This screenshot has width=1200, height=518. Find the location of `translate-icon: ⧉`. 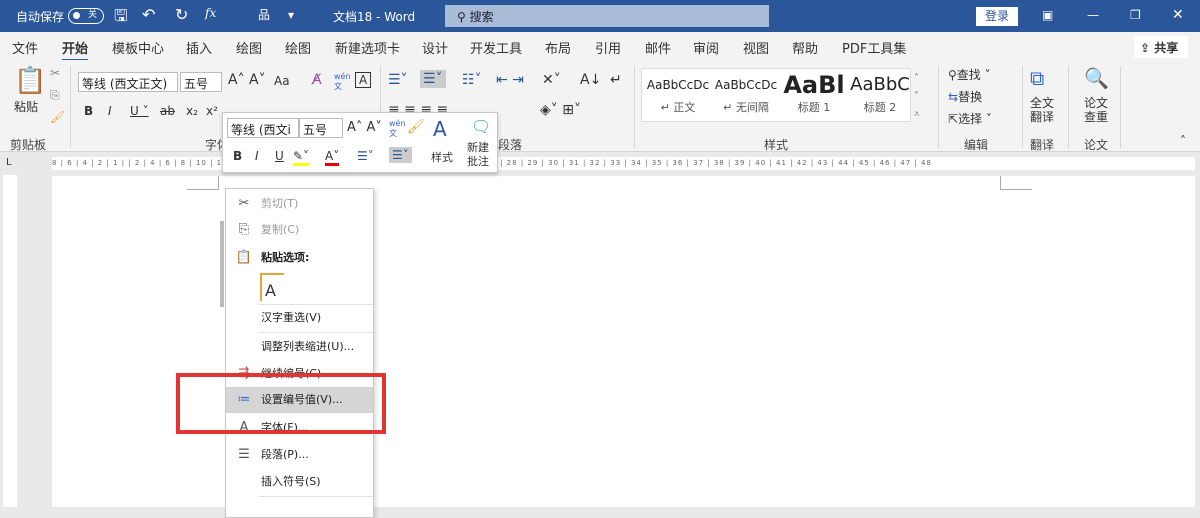

translate-icon: ⧉ is located at coordinates (1037, 78).